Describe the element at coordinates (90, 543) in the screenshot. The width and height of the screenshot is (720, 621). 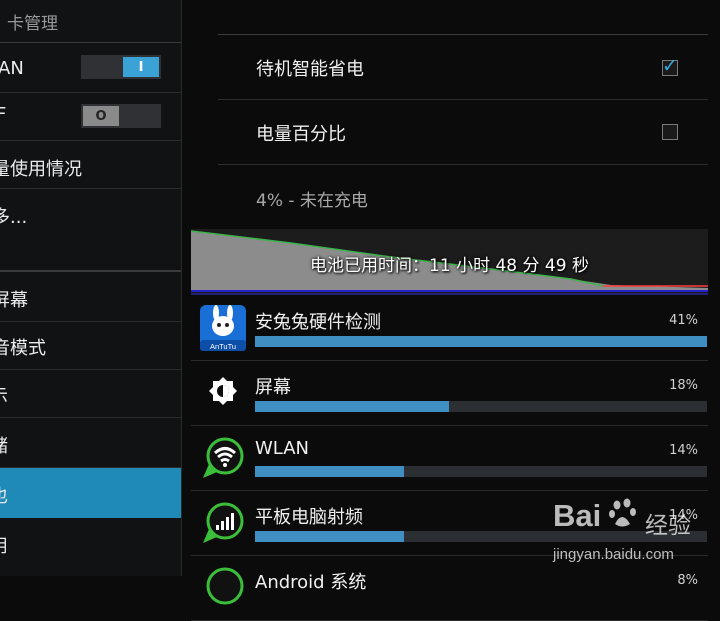
I see `sidebar-item-apps: 用` at that location.